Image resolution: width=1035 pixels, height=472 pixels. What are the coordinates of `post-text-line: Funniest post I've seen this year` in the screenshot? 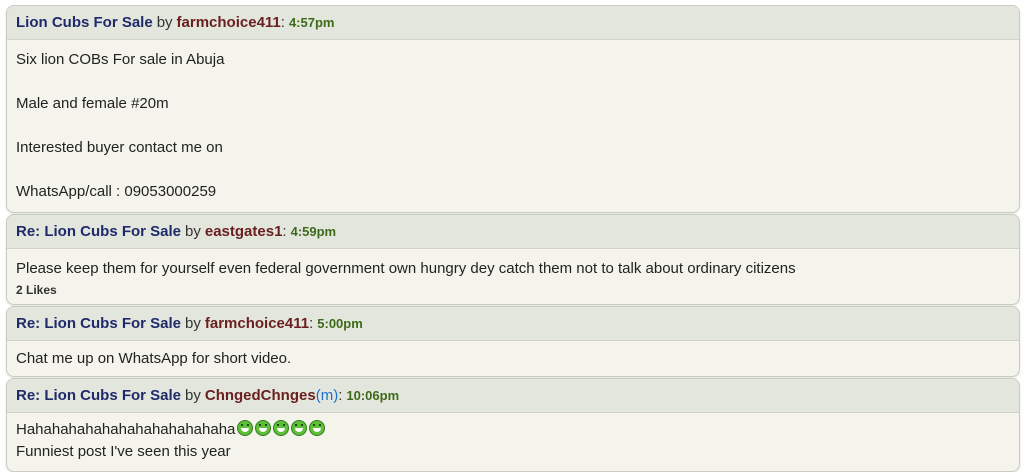 It's located at (123, 451).